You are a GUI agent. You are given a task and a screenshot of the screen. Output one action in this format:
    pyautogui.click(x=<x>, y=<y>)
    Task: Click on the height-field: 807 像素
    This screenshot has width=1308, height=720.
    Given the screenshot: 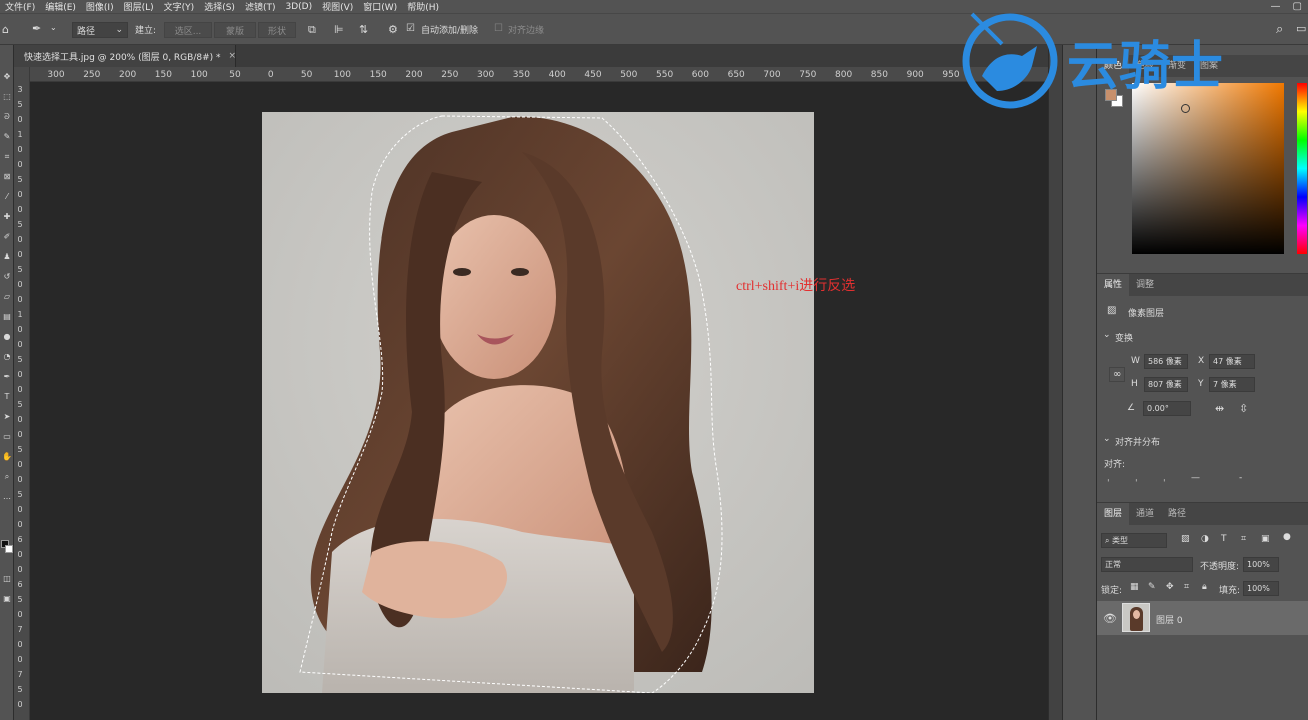 What is the action you would take?
    pyautogui.click(x=1166, y=384)
    